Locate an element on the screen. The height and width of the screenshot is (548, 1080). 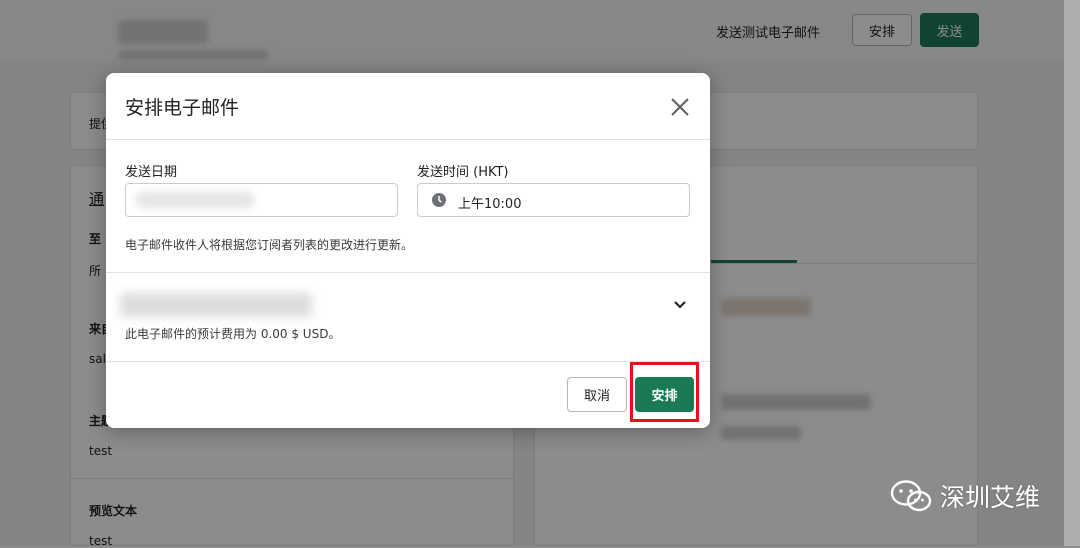
chevron-down-icon is located at coordinates (680, 305).